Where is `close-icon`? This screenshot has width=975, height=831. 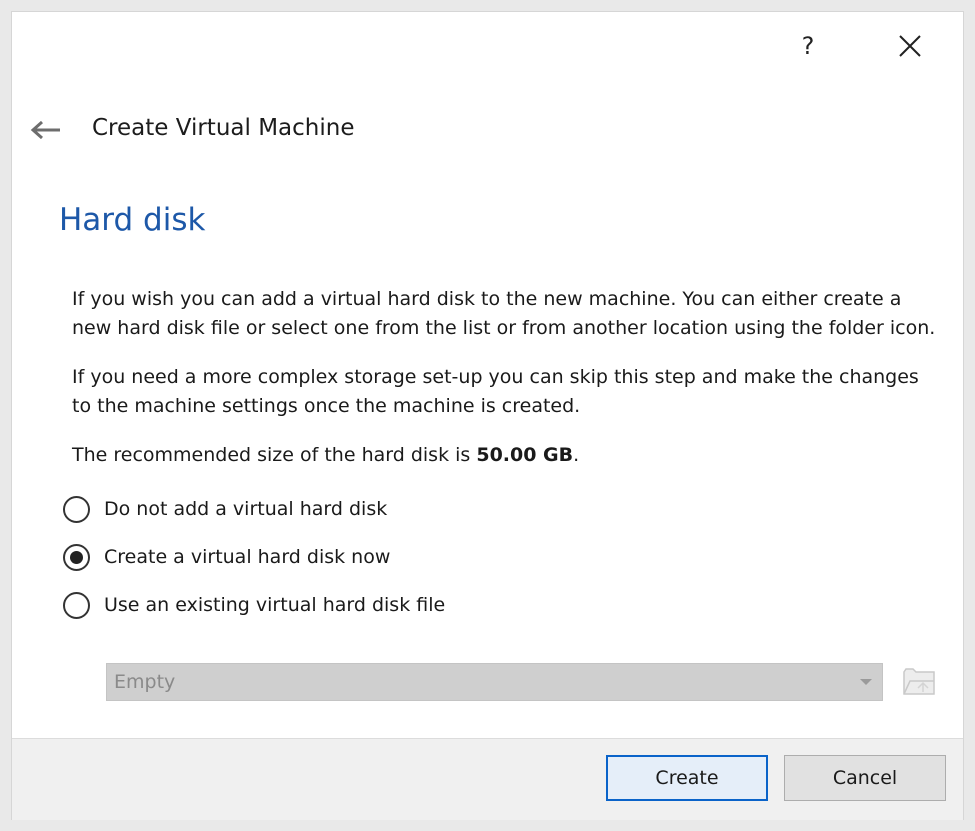
close-icon is located at coordinates (910, 46).